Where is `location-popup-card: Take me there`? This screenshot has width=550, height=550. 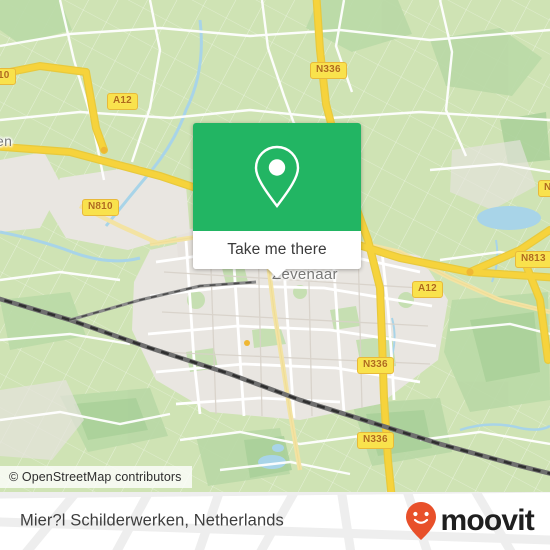
location-popup-card: Take me there is located at coordinates (277, 200).